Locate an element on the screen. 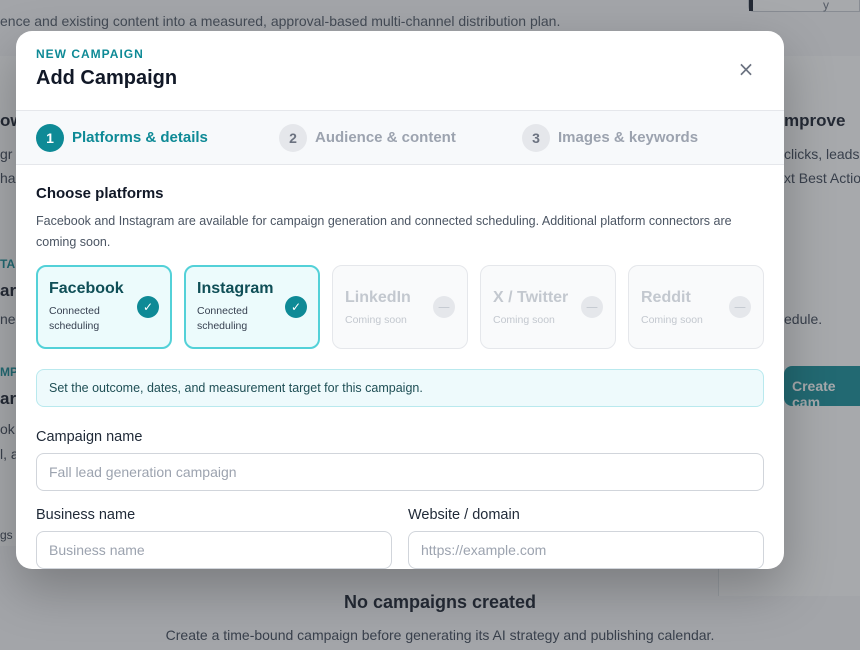 The height and width of the screenshot is (650, 860). campaign-name-group: Campaign name is located at coordinates (400, 460).